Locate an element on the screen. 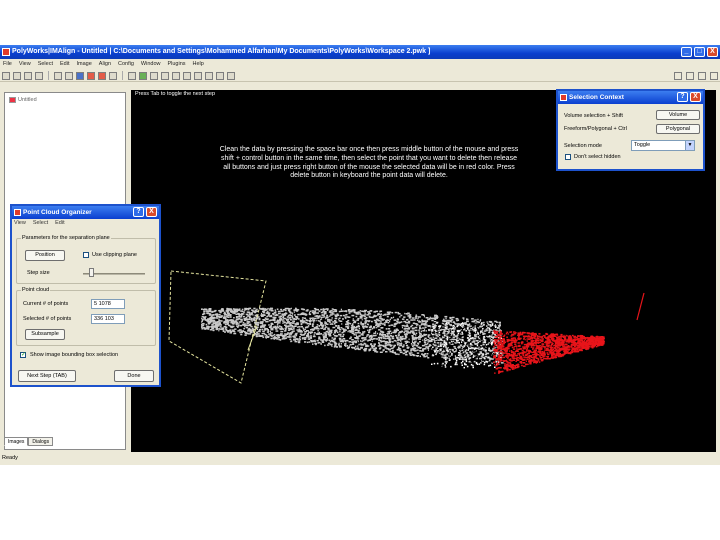 The width and height of the screenshot is (720, 540). menu-file: File is located at coordinates (7, 64).